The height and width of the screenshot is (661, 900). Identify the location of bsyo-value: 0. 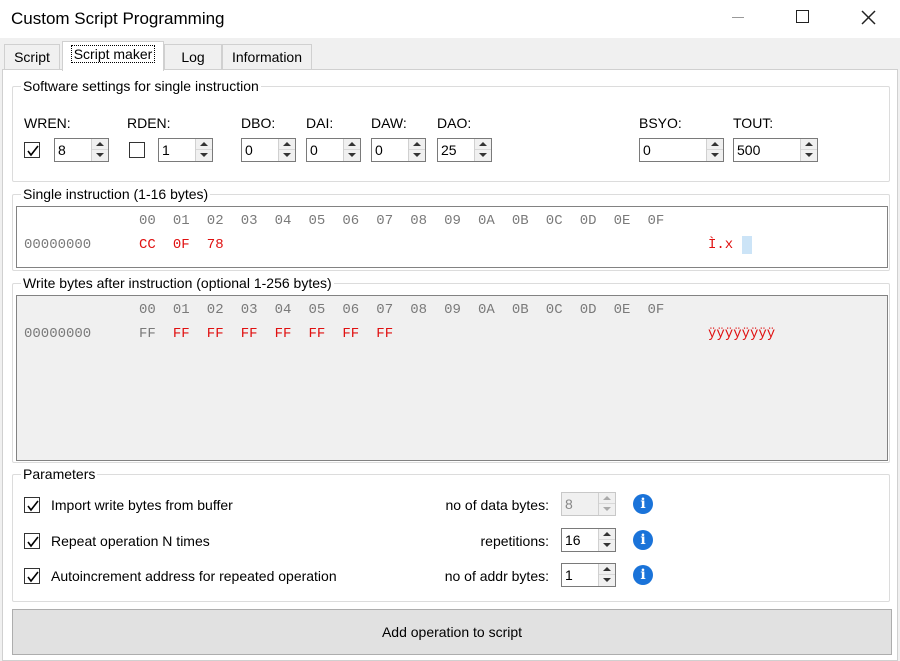
(647, 150).